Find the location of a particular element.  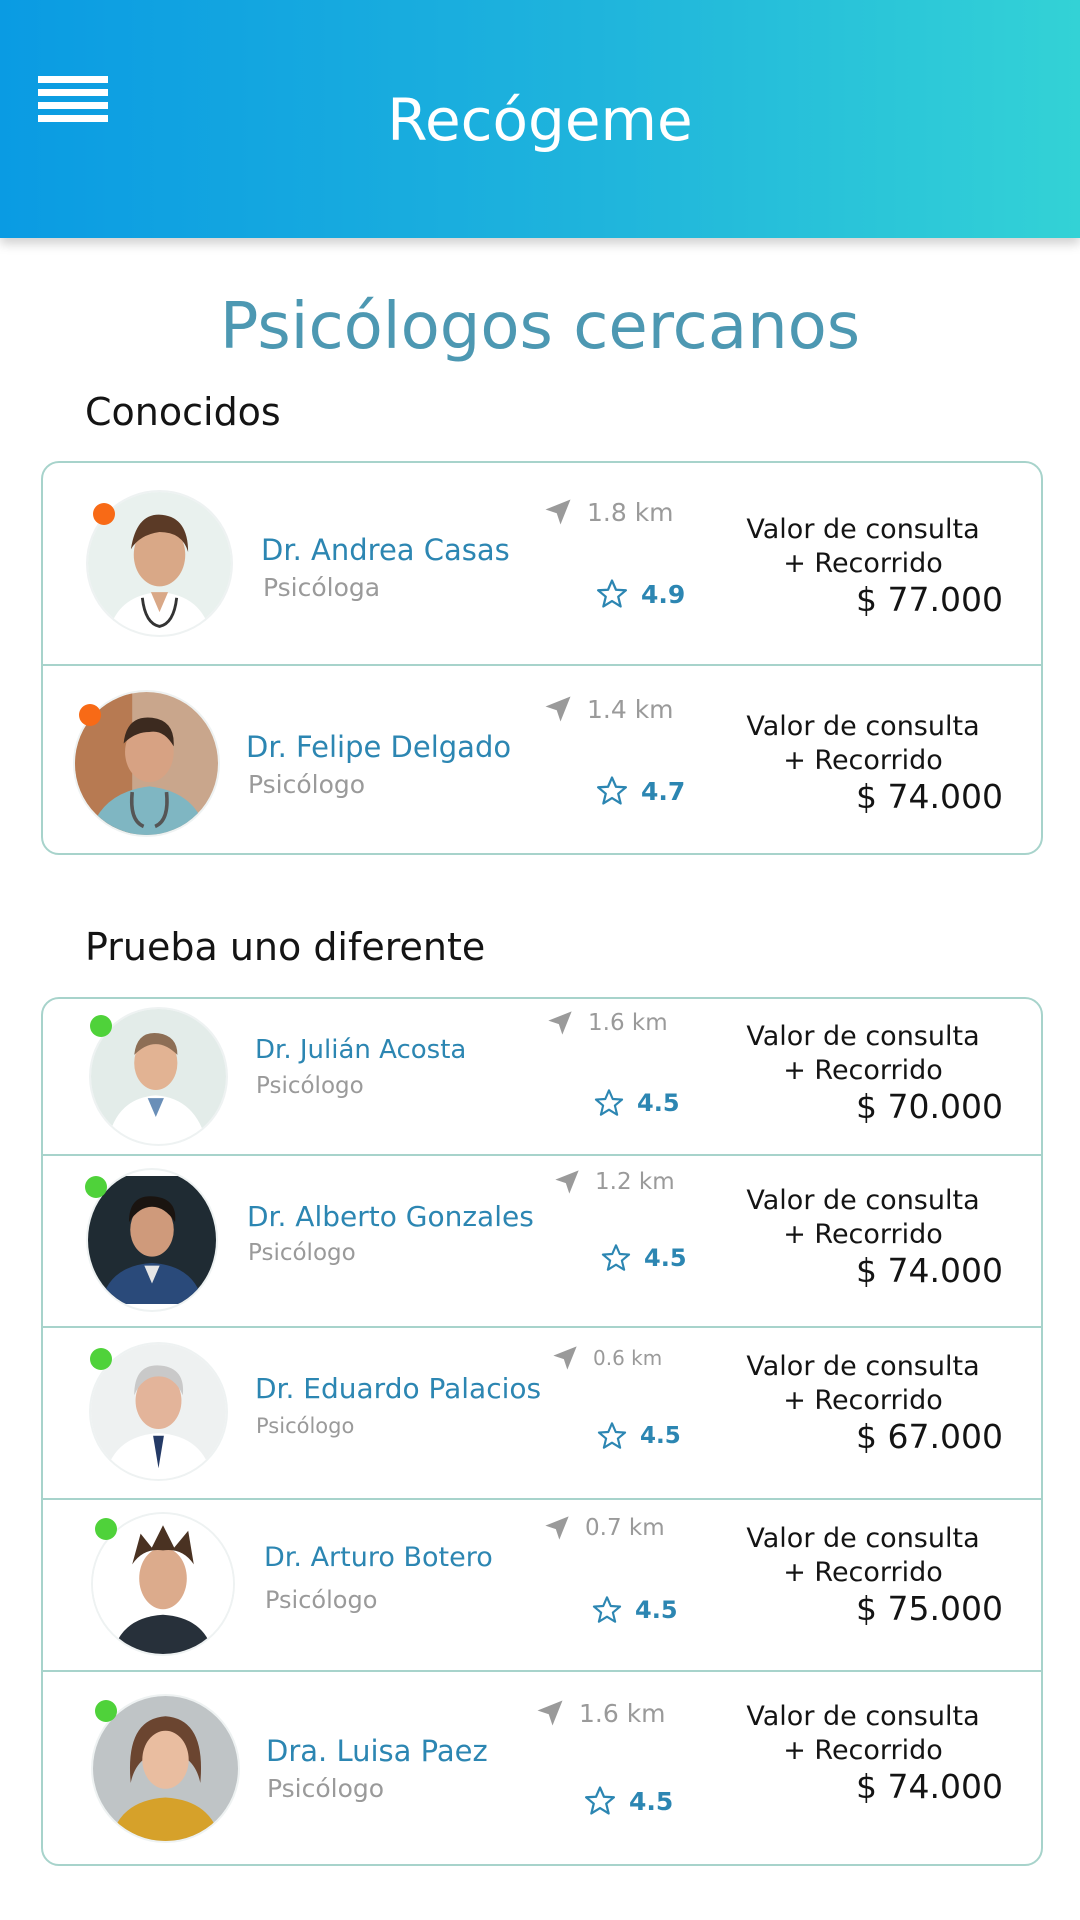

distance: 0.7 km is located at coordinates (604, 1528).